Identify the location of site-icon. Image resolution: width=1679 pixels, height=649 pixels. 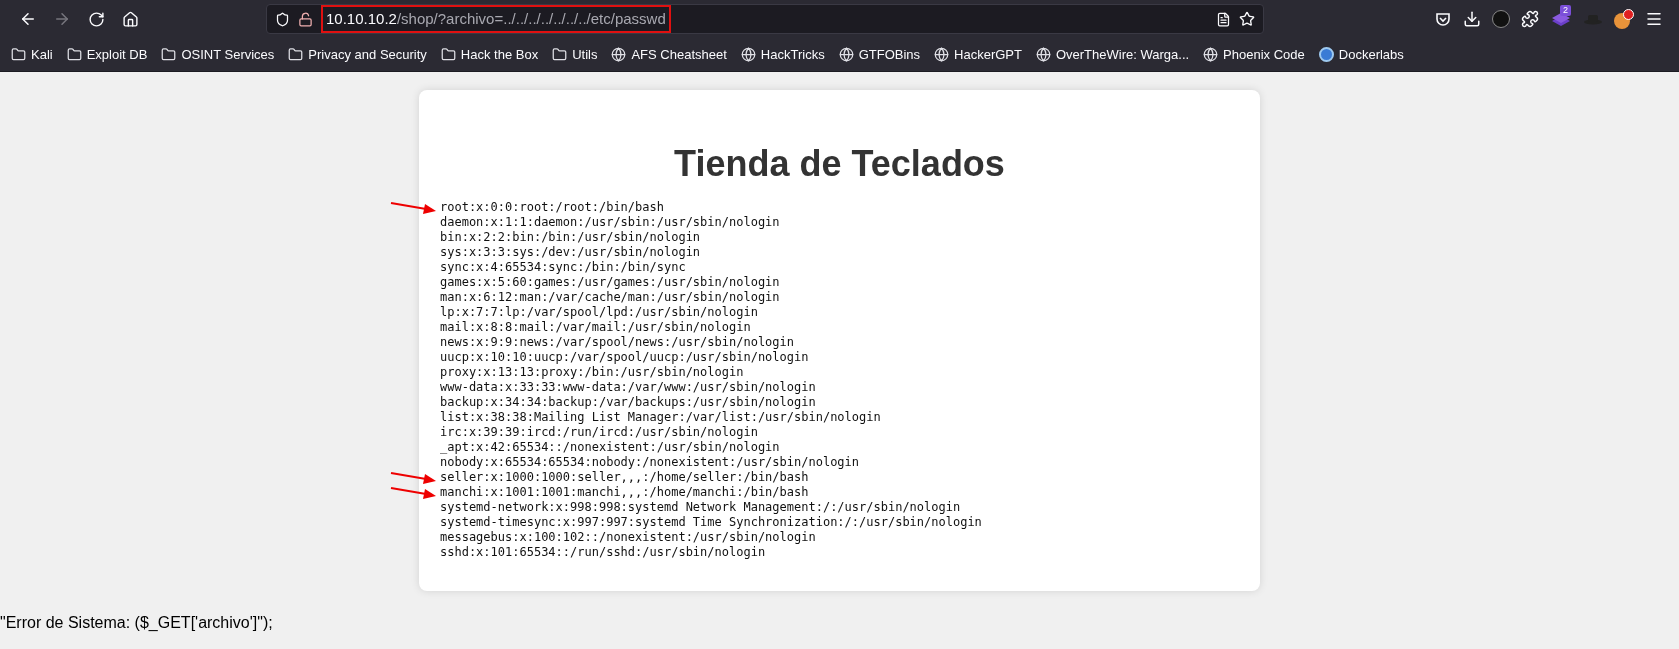
(1326, 54).